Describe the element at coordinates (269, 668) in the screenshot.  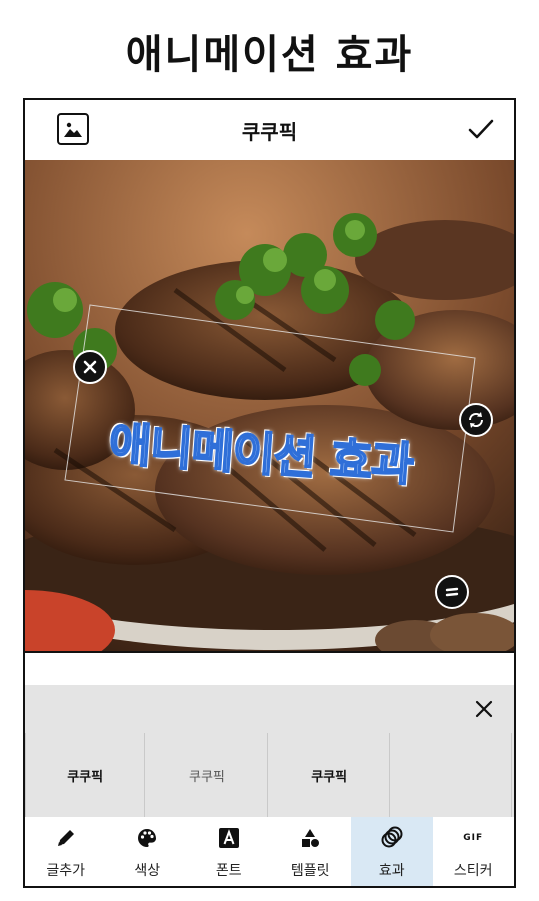
I see `spacer-area` at that location.